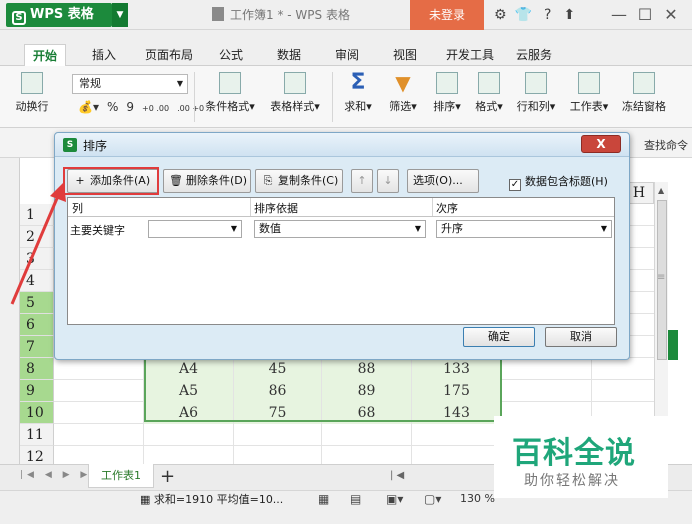 The width and height of the screenshot is (692, 524). What do you see at coordinates (278, 369) in the screenshot?
I see `grid-cell: 45` at bounding box center [278, 369].